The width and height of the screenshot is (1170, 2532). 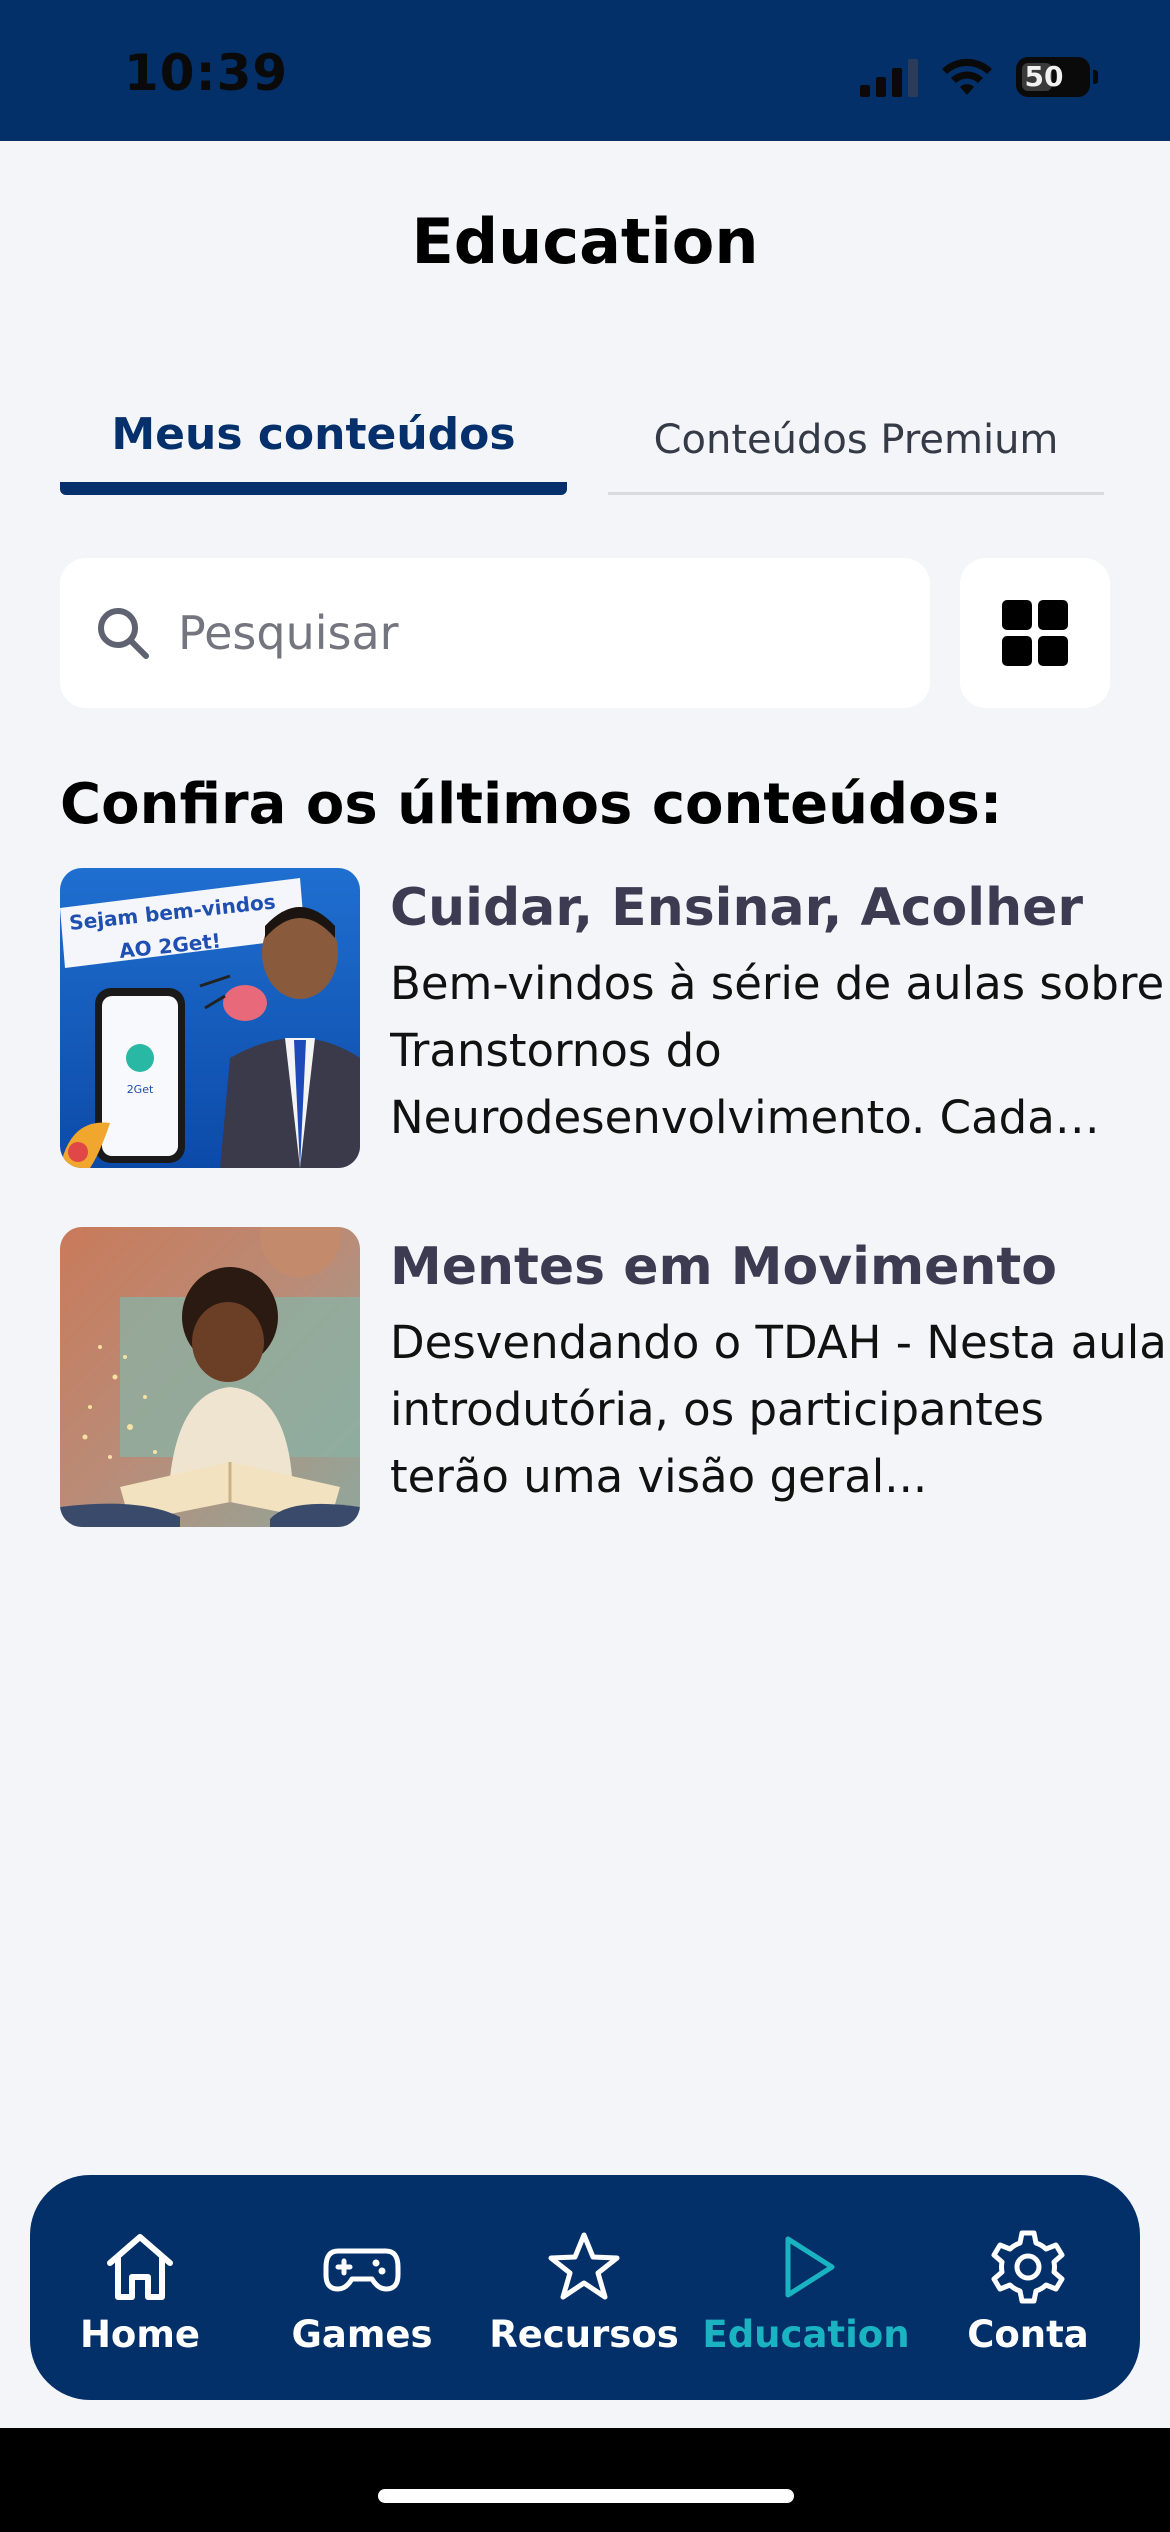 What do you see at coordinates (810, 2267) in the screenshot?
I see `play-icon` at bounding box center [810, 2267].